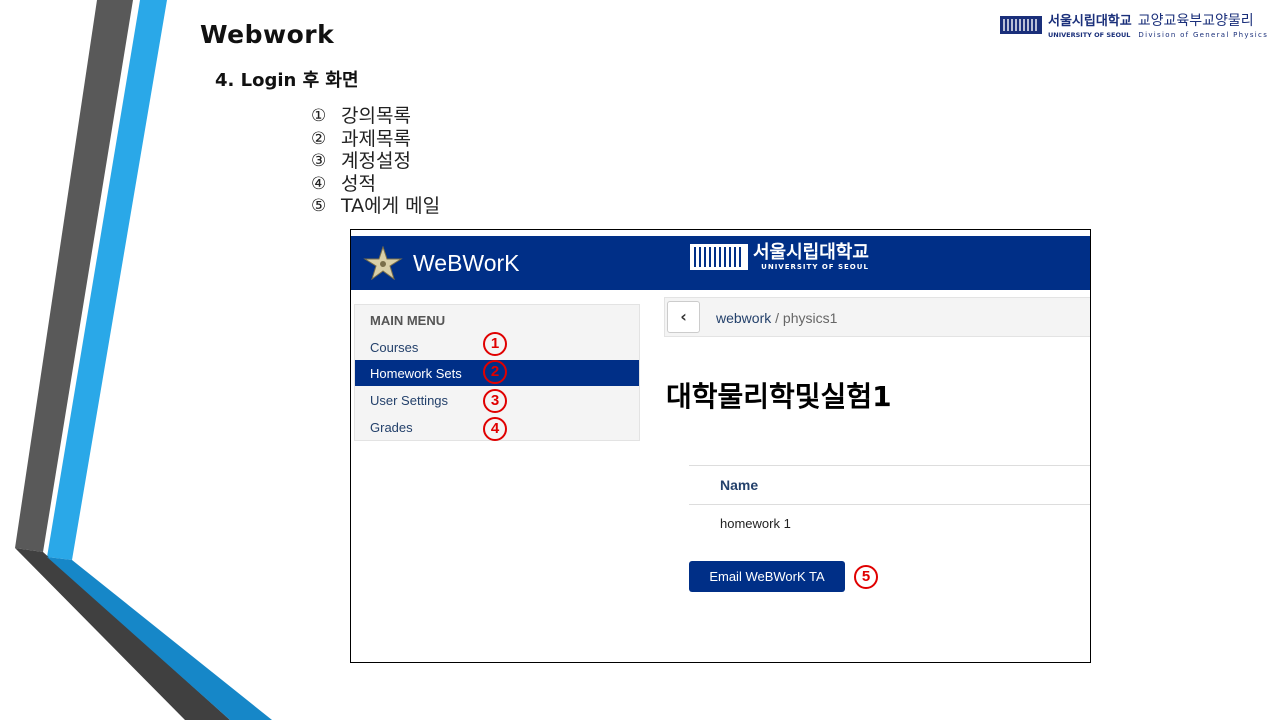 The width and height of the screenshot is (1280, 720). What do you see at coordinates (739, 485) in the screenshot?
I see `column-header-name: Name` at bounding box center [739, 485].